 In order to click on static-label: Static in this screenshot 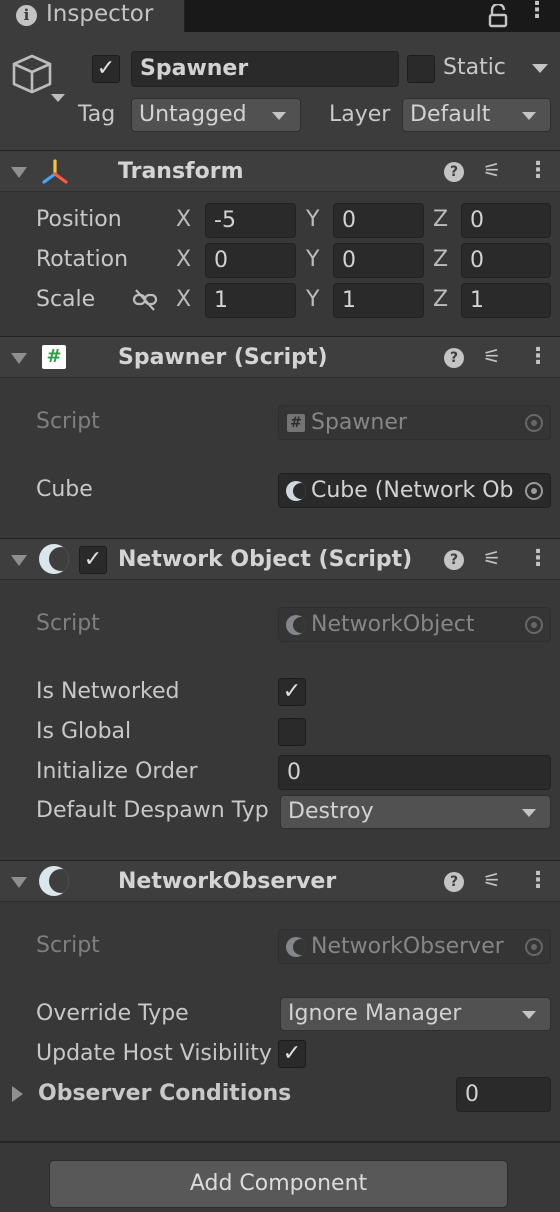, I will do `click(474, 67)`.